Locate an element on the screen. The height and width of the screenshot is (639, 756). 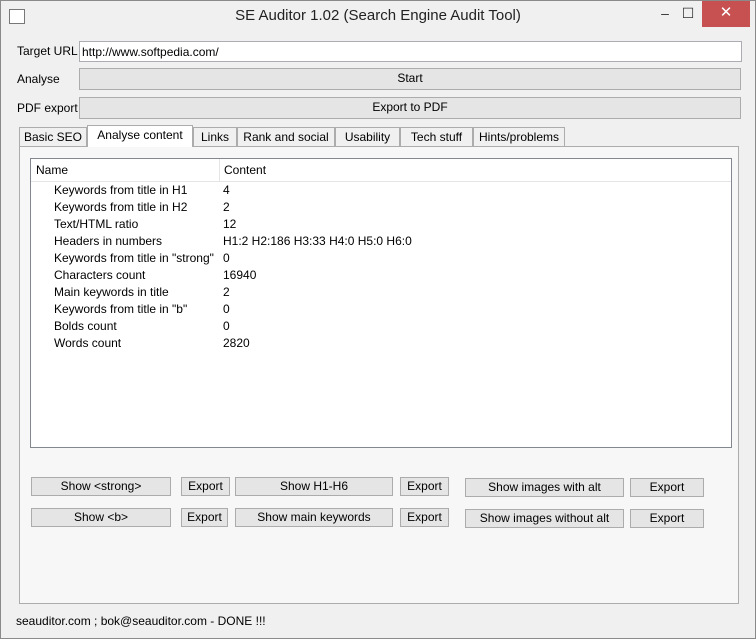
row-value: 12 is located at coordinates (230, 224).